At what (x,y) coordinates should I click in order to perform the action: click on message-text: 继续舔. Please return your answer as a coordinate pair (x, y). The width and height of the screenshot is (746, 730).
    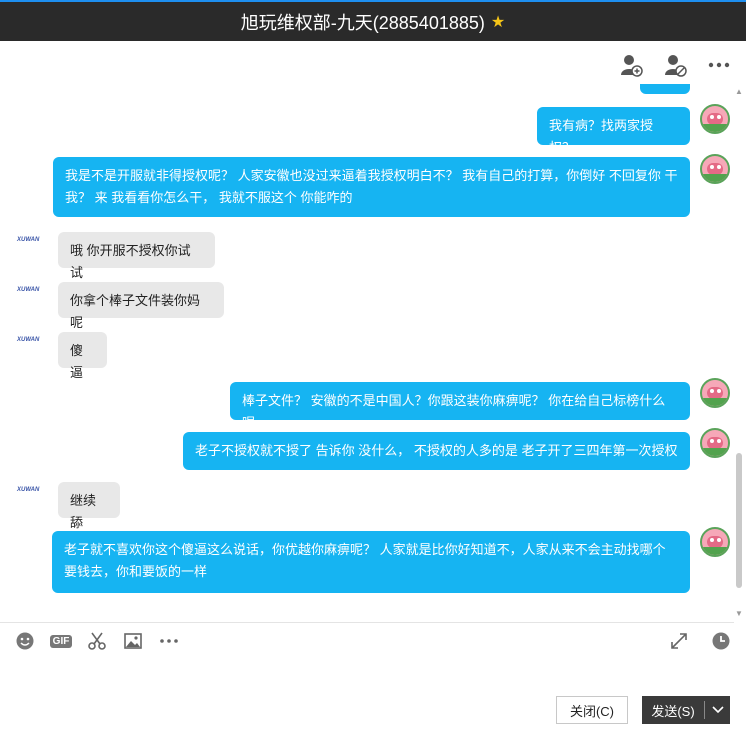
    Looking at the image, I should click on (83, 511).